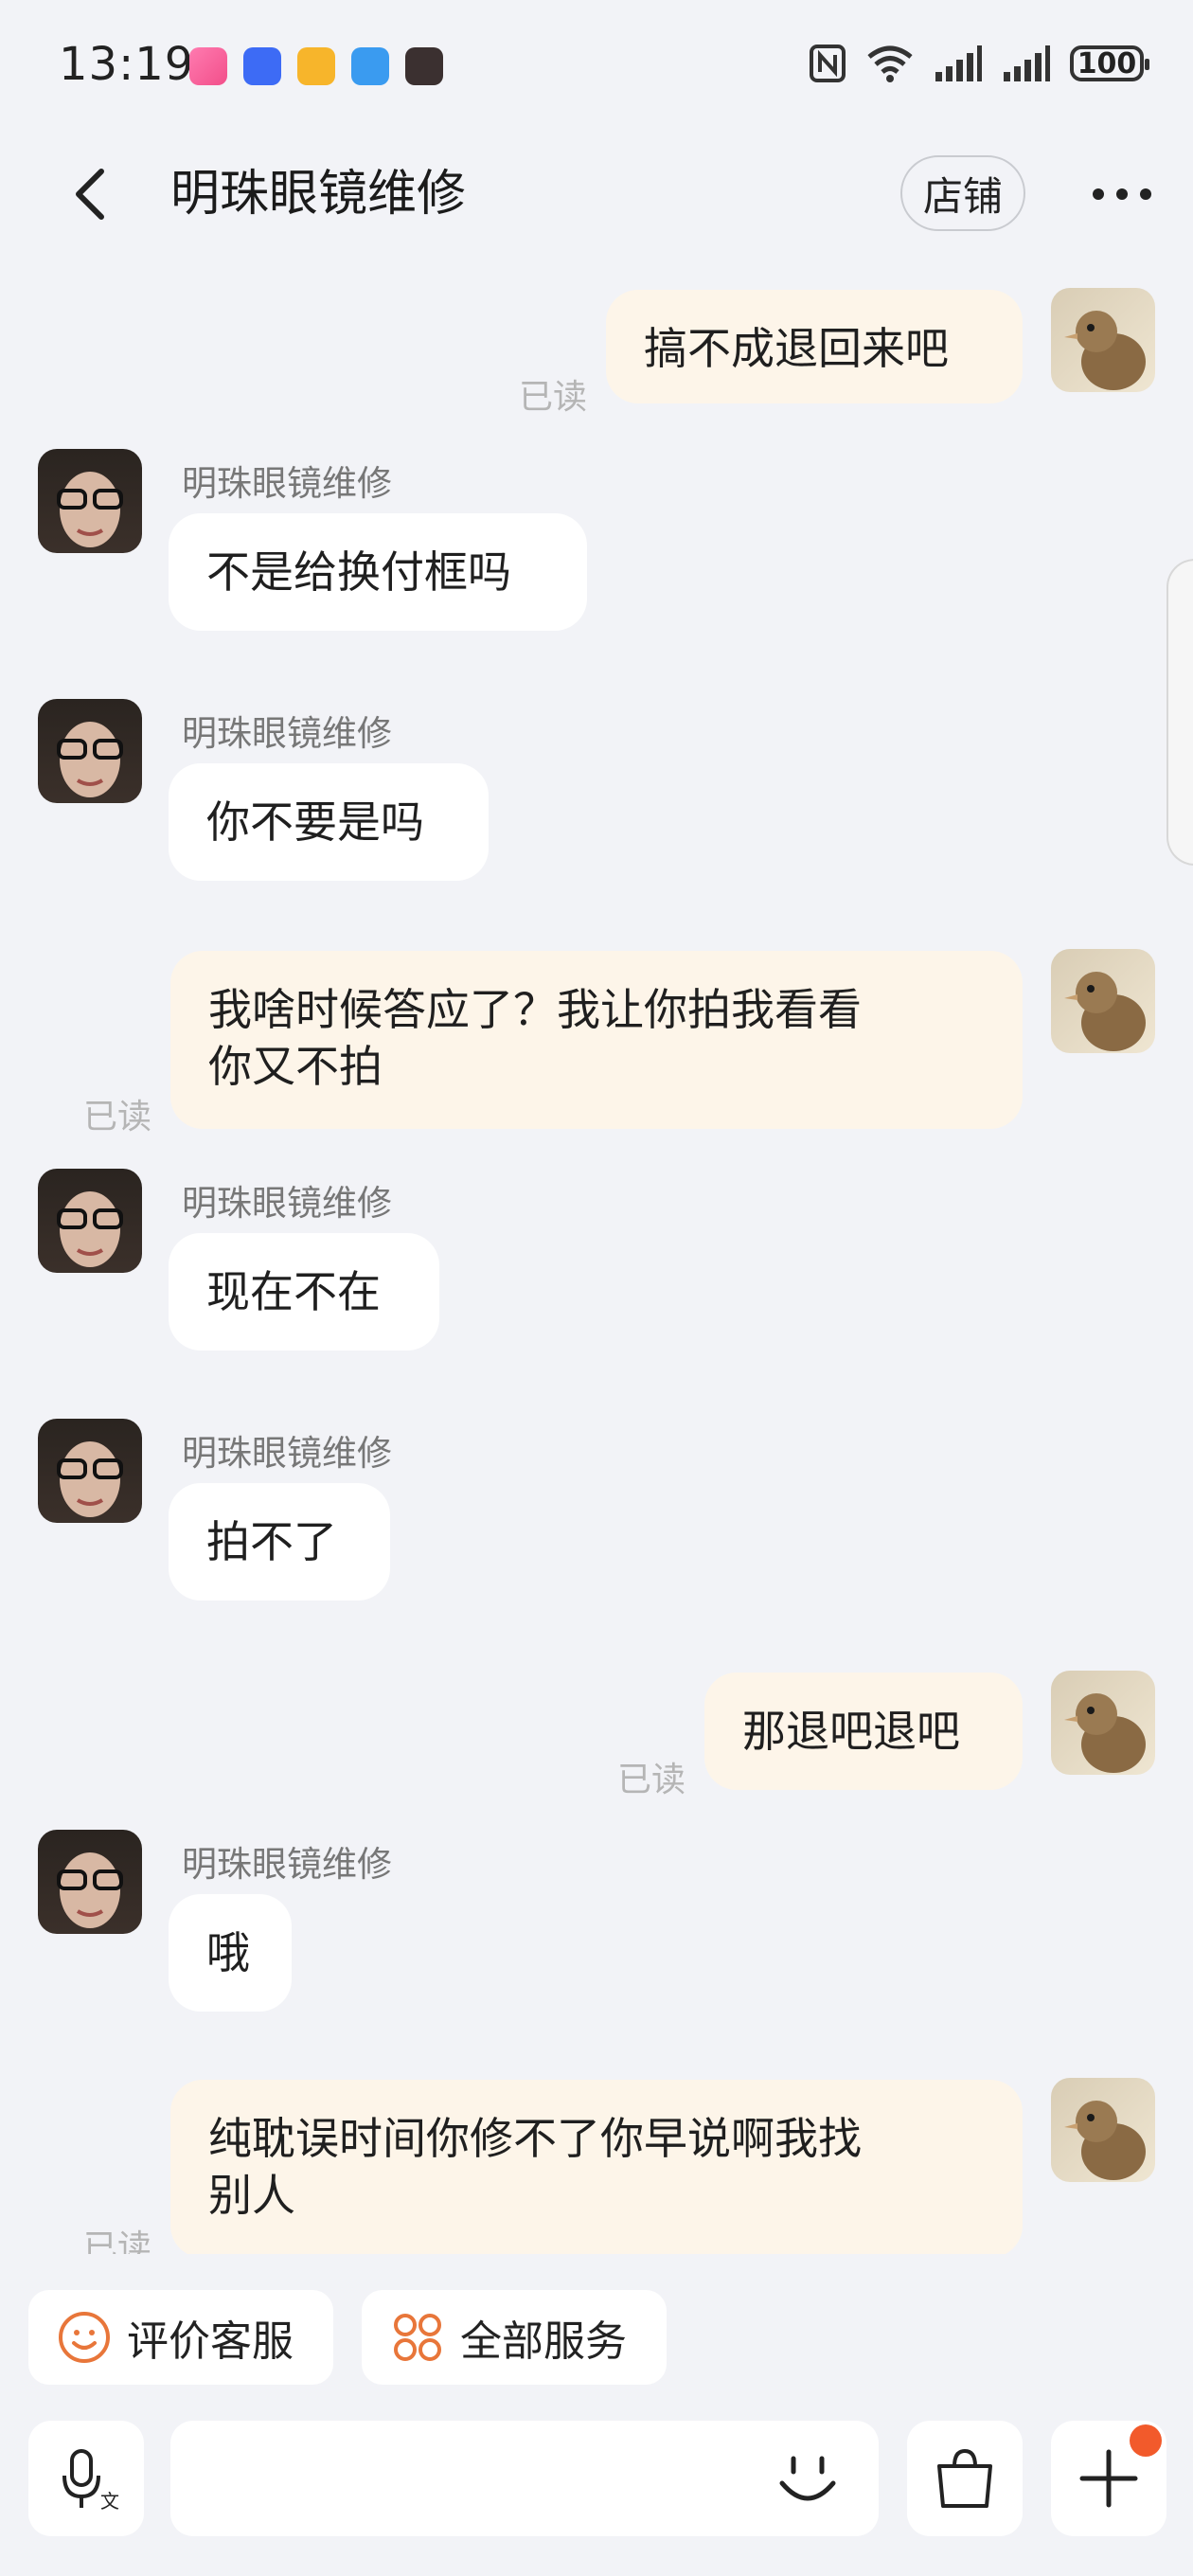 This screenshot has height=2576, width=1193. What do you see at coordinates (808, 2478) in the screenshot?
I see `emoji-icon` at bounding box center [808, 2478].